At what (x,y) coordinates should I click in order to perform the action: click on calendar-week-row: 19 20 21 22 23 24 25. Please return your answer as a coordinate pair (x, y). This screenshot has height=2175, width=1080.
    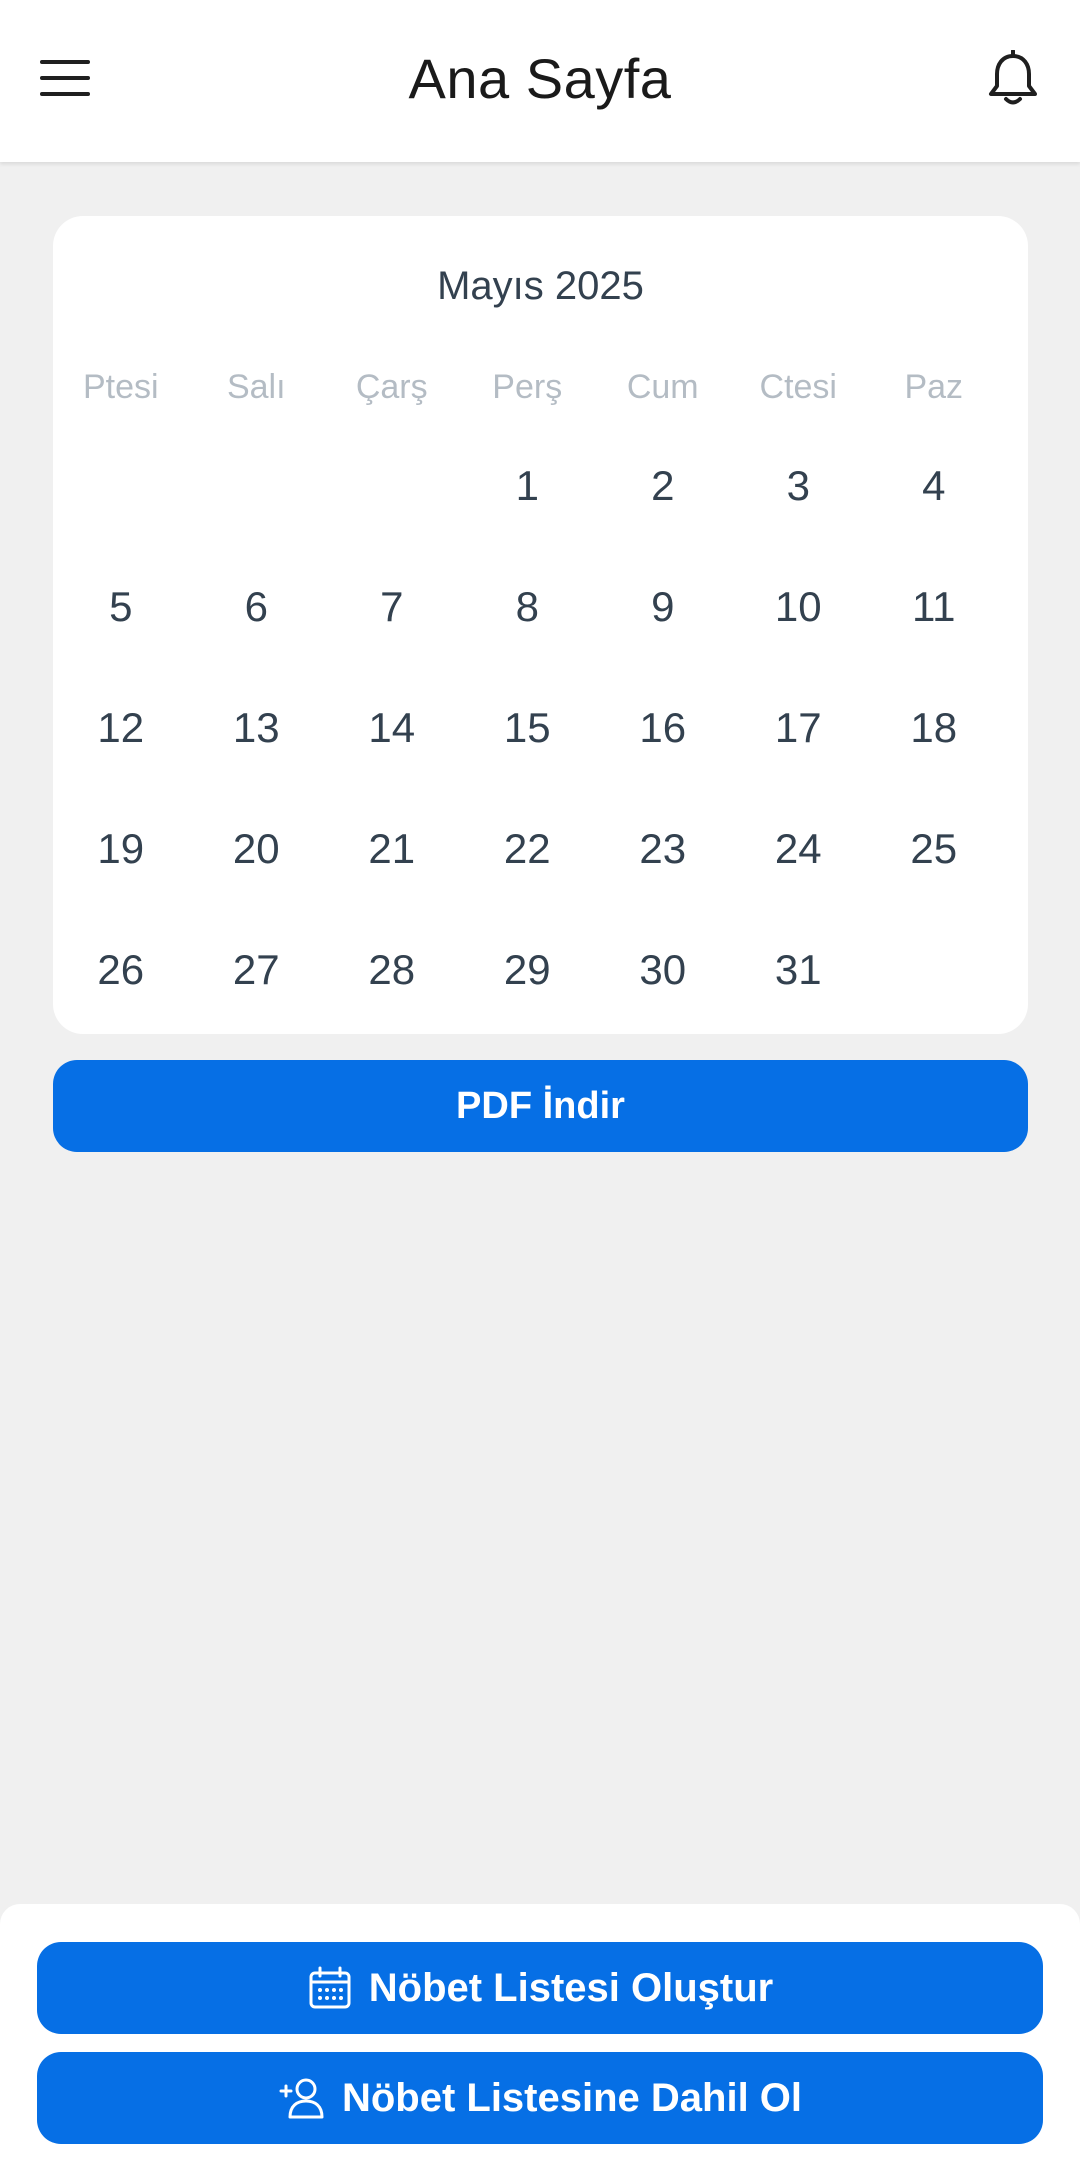
    Looking at the image, I should click on (540, 849).